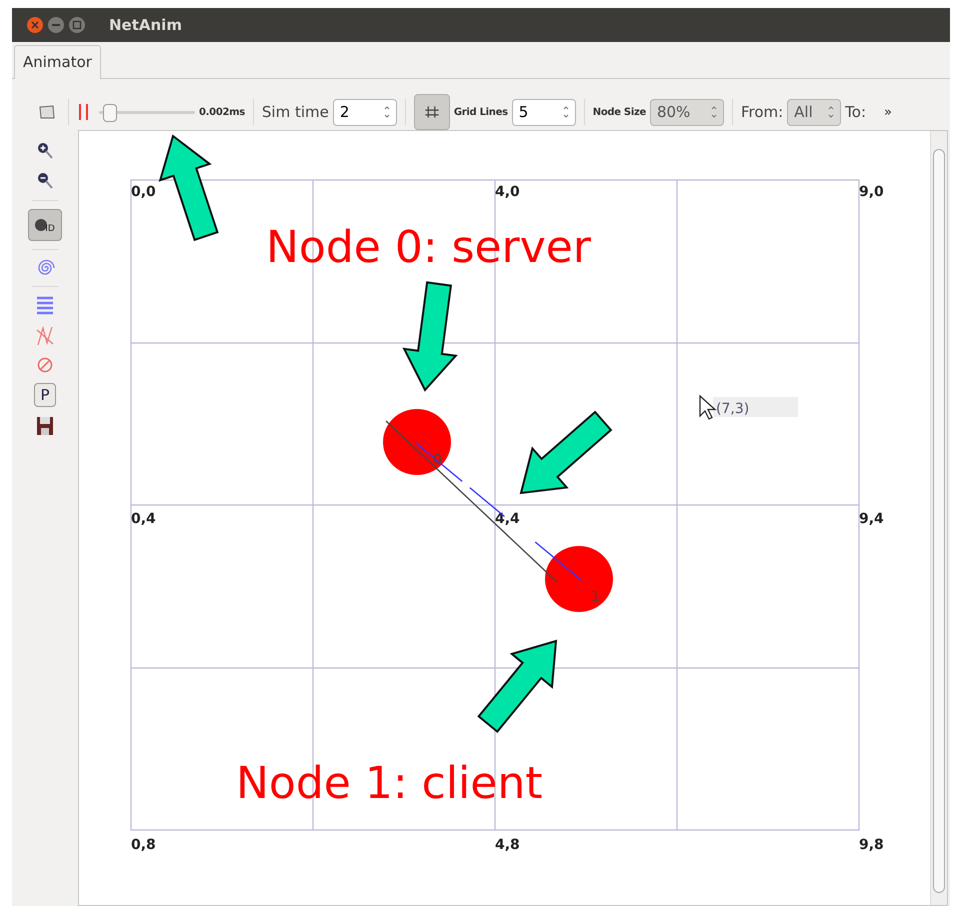  What do you see at coordinates (595, 597) in the screenshot?
I see `node-id: 1` at bounding box center [595, 597].